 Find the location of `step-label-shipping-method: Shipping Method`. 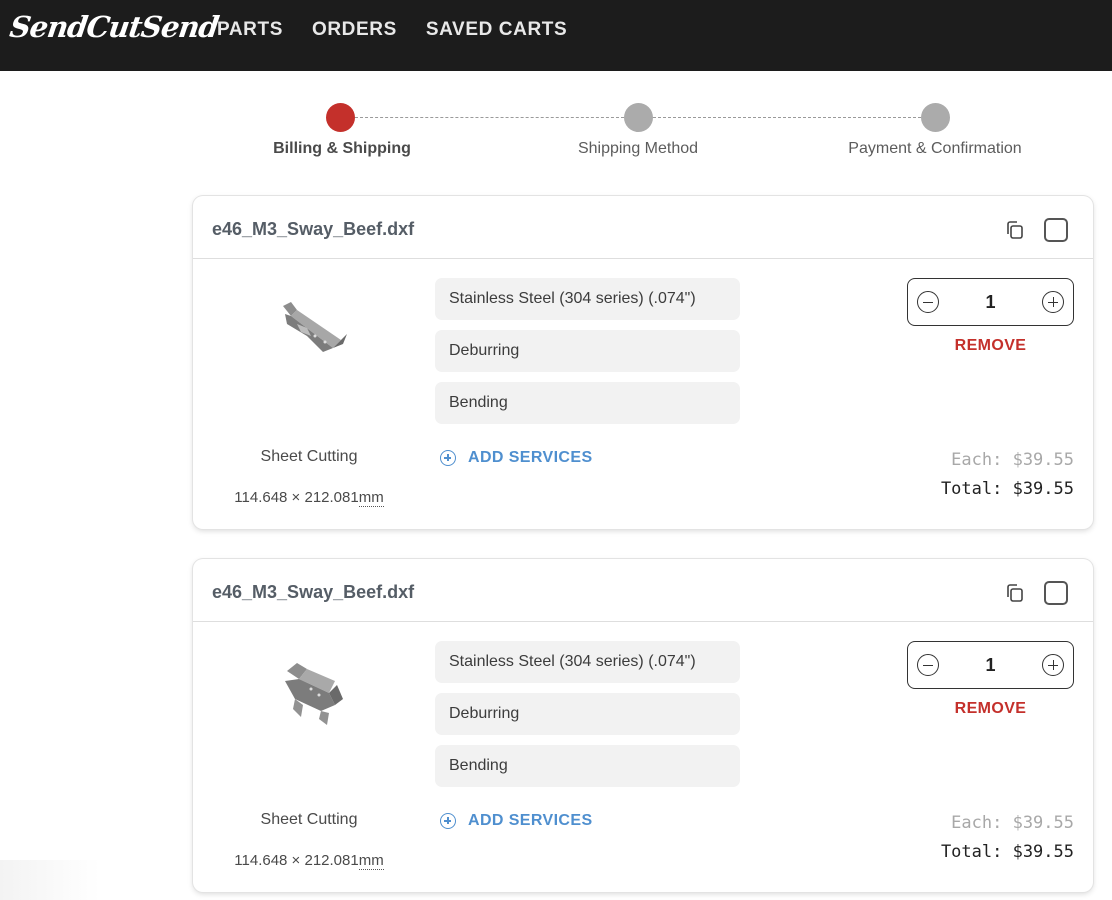

step-label-shipping-method: Shipping Method is located at coordinates (638, 149).